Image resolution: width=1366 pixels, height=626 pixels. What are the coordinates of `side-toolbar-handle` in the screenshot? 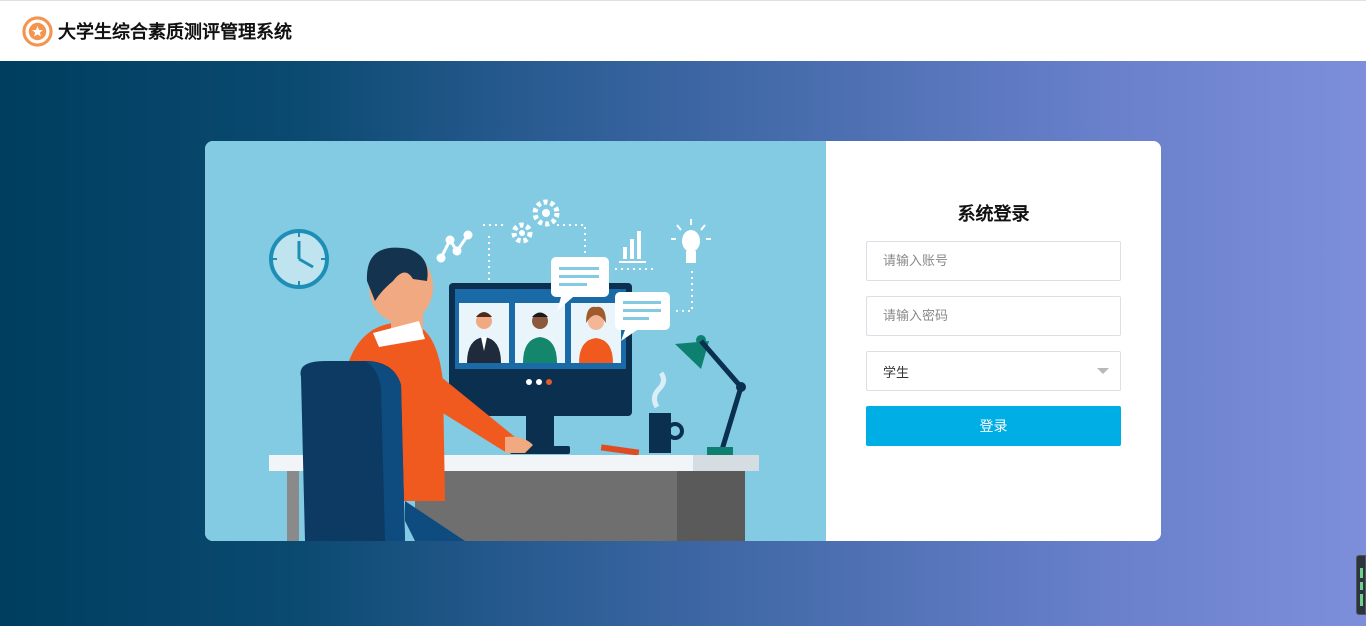 It's located at (1361, 585).